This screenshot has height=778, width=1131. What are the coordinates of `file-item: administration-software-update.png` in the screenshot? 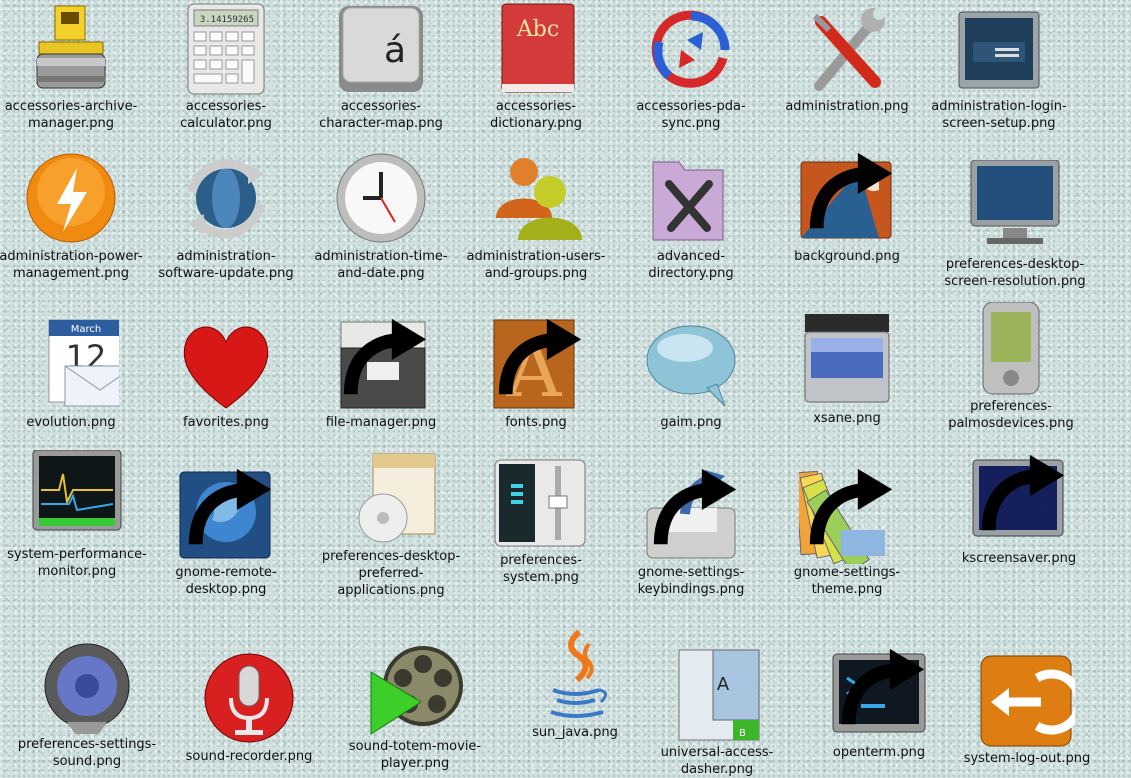 It's located at (226, 217).